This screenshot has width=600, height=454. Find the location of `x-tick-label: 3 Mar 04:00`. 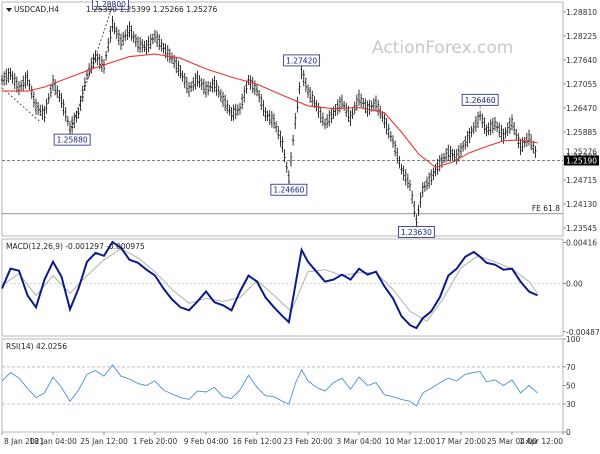

x-tick-label: 3 Mar 04:00 is located at coordinates (359, 441).